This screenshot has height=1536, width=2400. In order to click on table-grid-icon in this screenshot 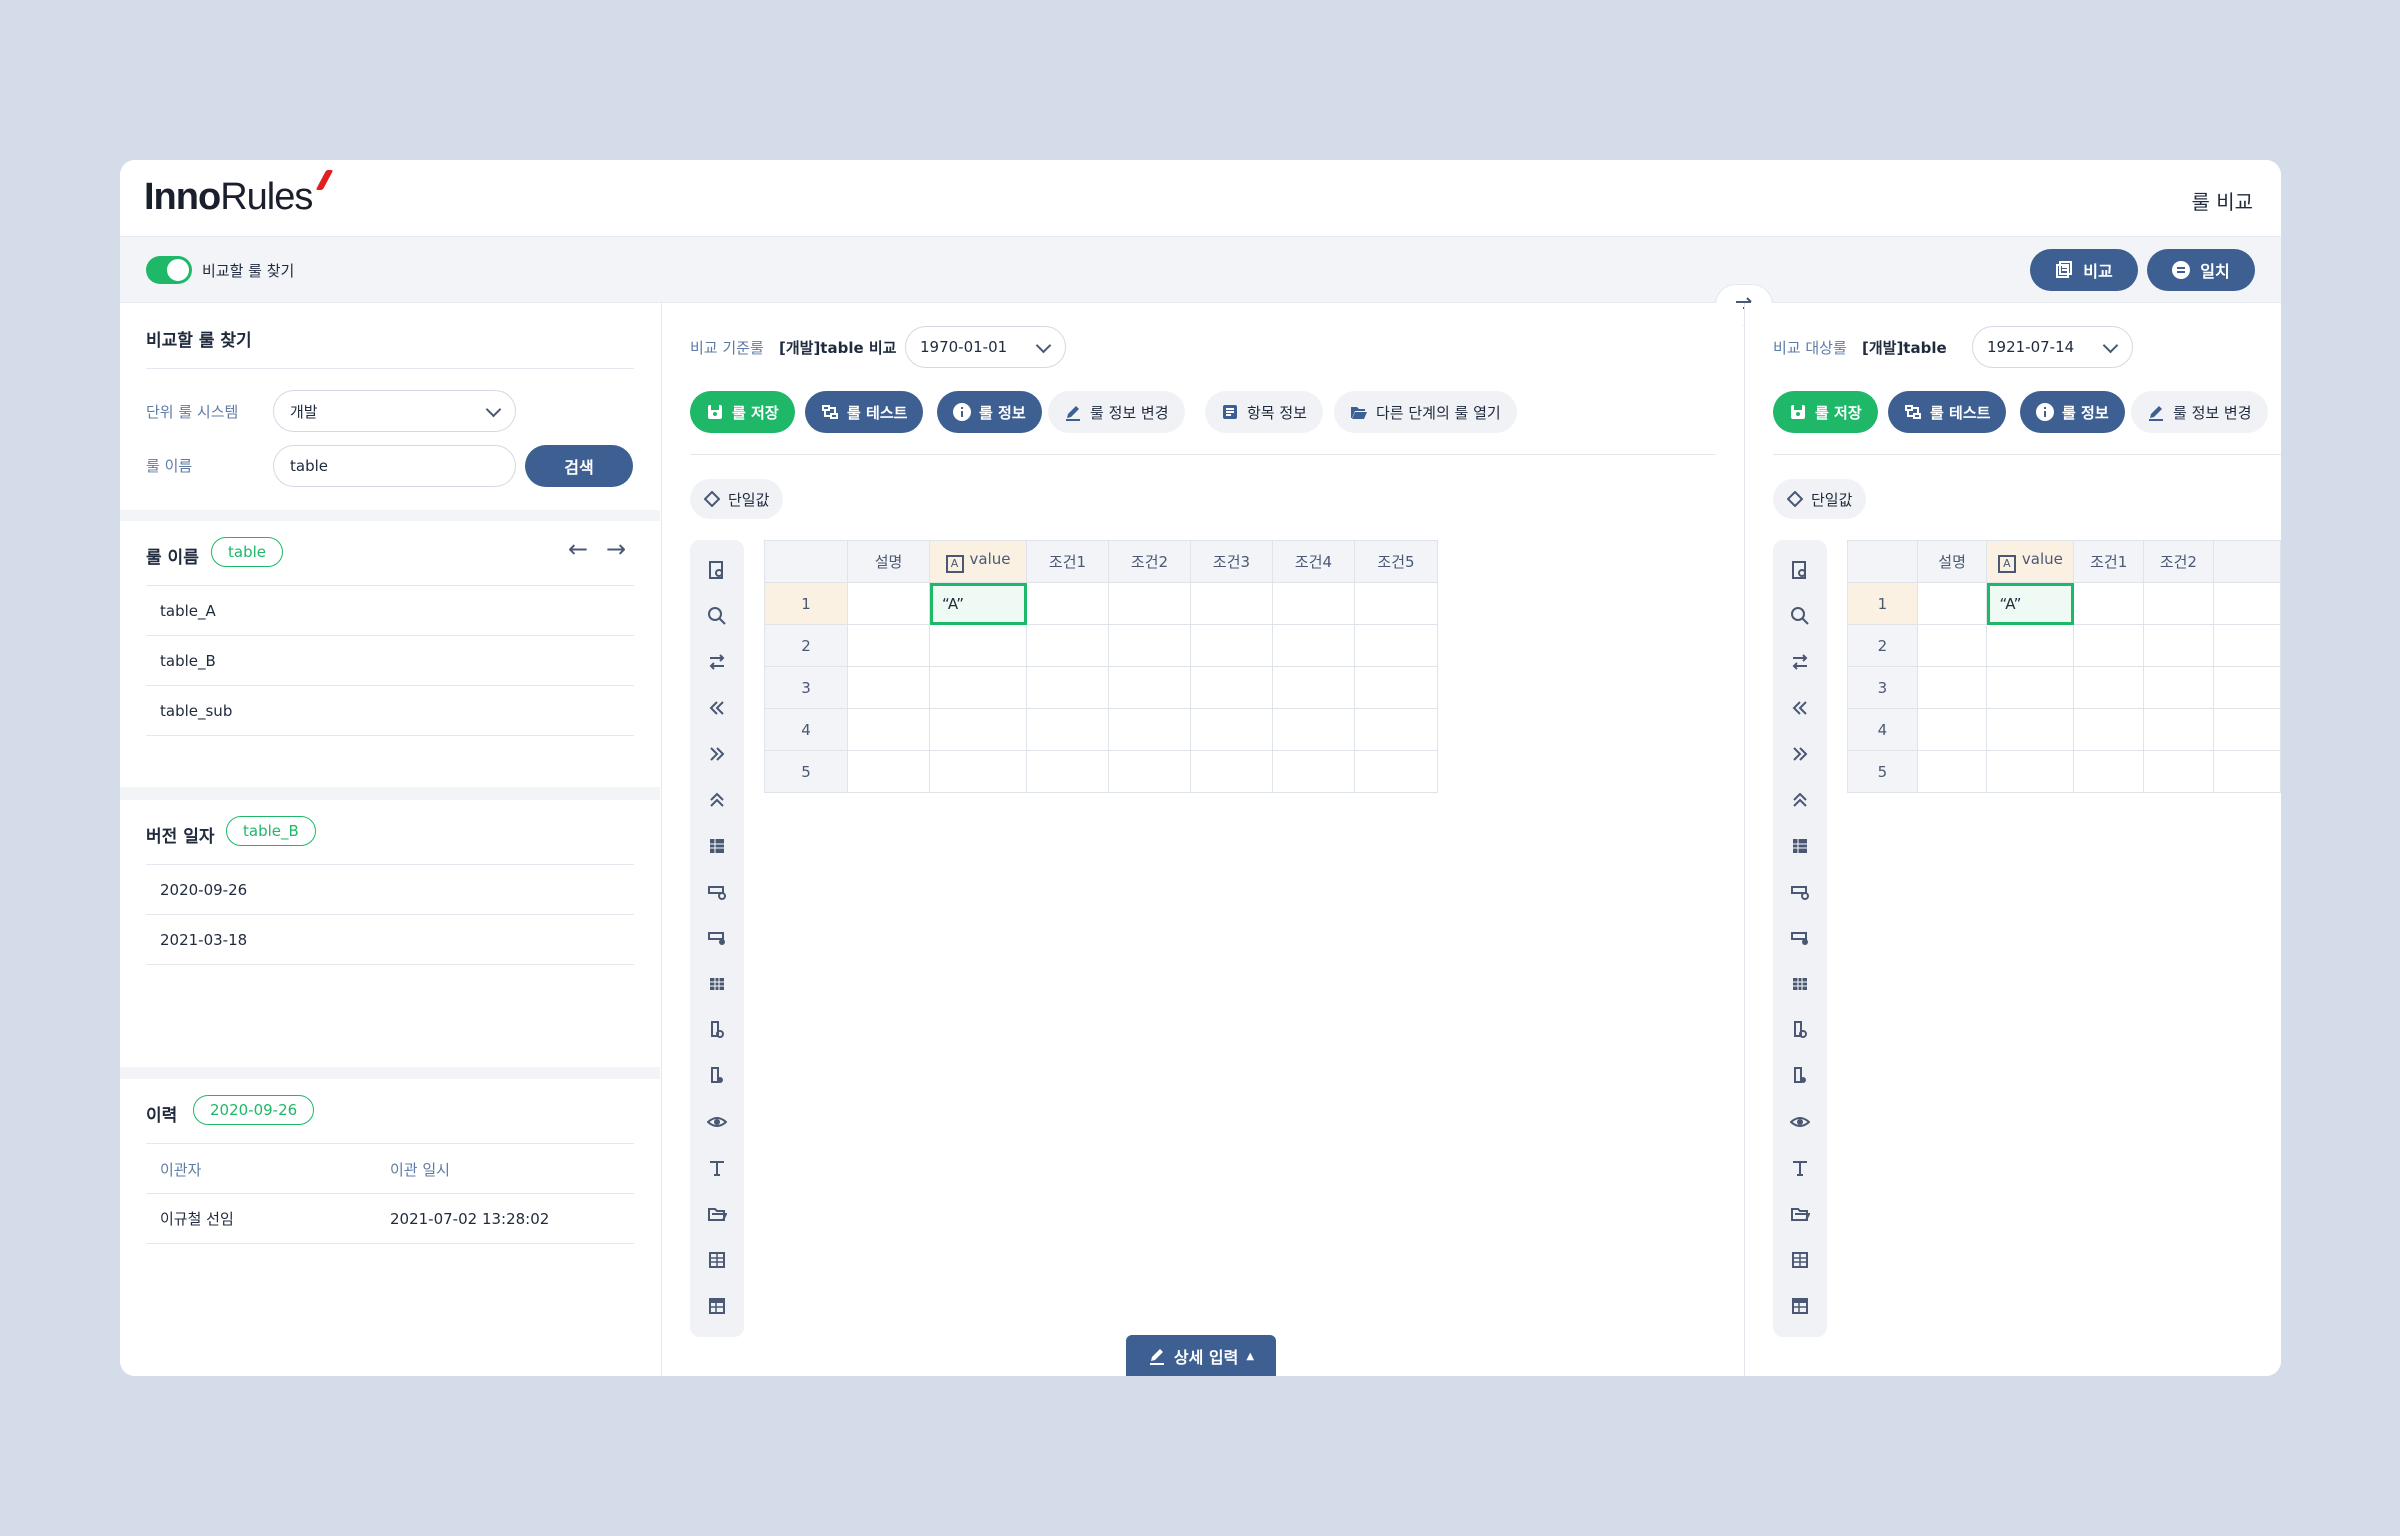, I will do `click(717, 1260)`.